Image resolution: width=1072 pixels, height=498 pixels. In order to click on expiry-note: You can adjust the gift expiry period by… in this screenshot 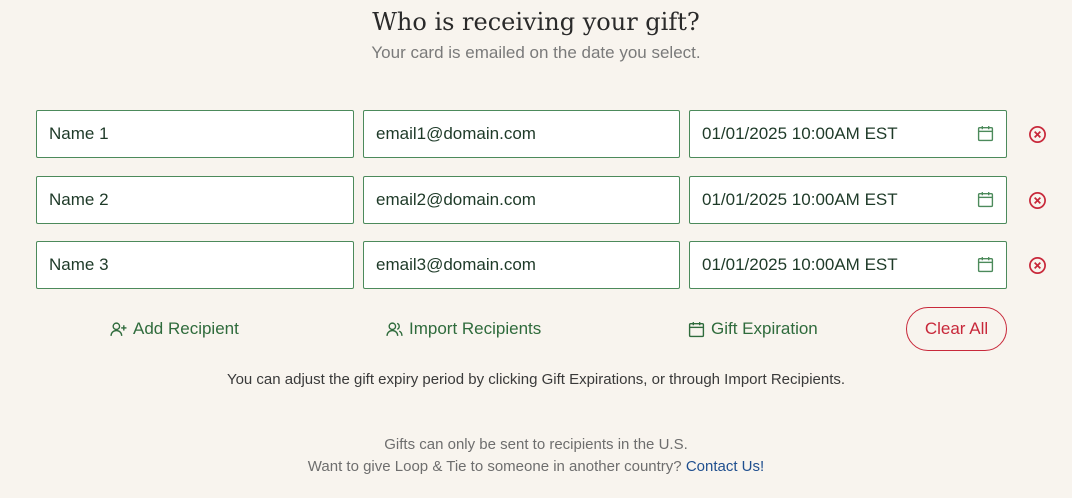, I will do `click(536, 379)`.